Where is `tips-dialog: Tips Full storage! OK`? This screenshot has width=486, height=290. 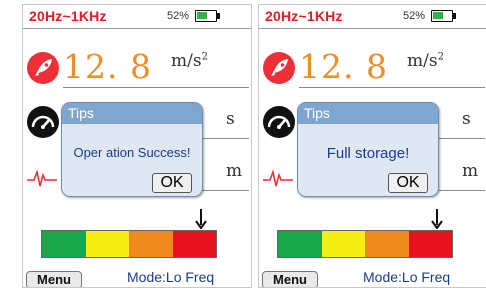
tips-dialog: Tips Full storage! OK is located at coordinates (368, 149).